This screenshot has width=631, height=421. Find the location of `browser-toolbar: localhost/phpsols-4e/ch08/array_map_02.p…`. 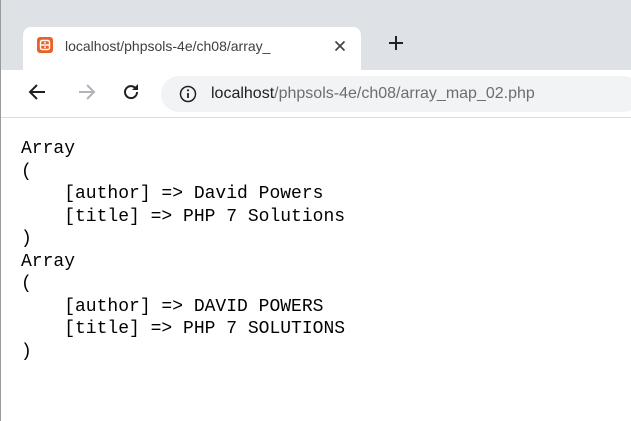

browser-toolbar: localhost/phpsols-4e/ch08/array_map_02.p… is located at coordinates (316, 94).